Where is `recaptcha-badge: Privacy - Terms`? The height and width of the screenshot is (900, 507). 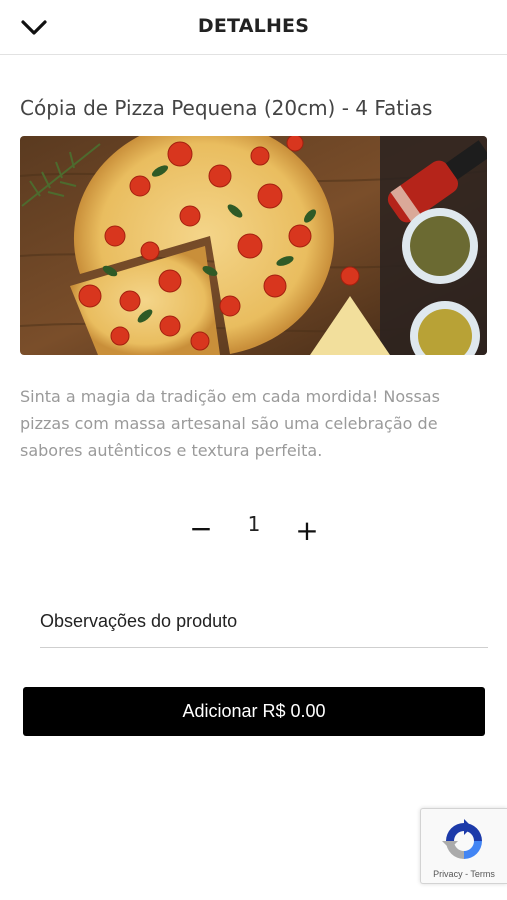 recaptcha-badge: Privacy - Terms is located at coordinates (463, 846).